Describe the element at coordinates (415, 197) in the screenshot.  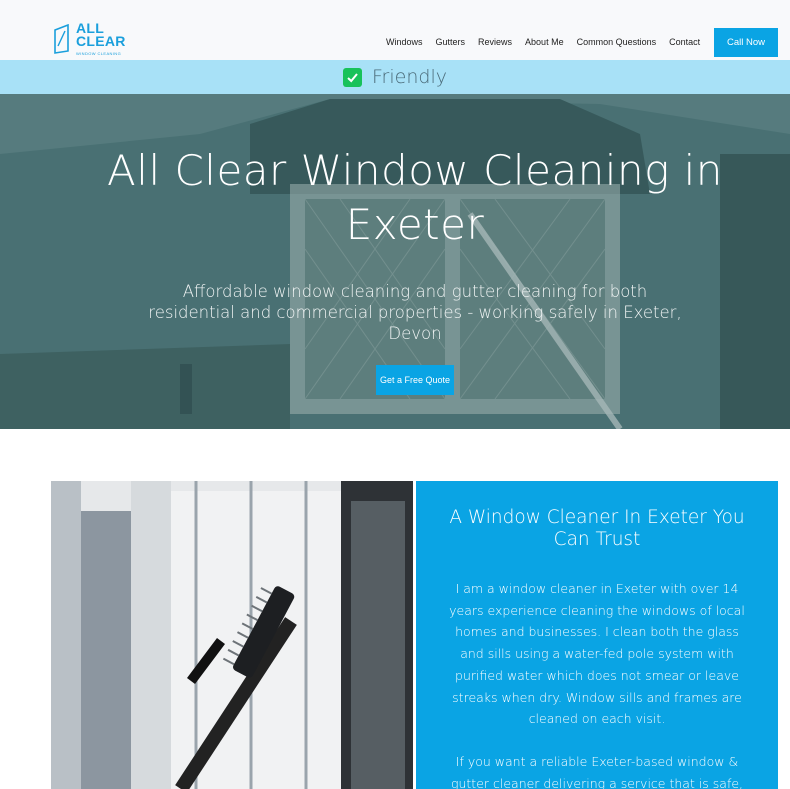
I see `hero-title: All Clear Window Cleaning in Exeter` at that location.